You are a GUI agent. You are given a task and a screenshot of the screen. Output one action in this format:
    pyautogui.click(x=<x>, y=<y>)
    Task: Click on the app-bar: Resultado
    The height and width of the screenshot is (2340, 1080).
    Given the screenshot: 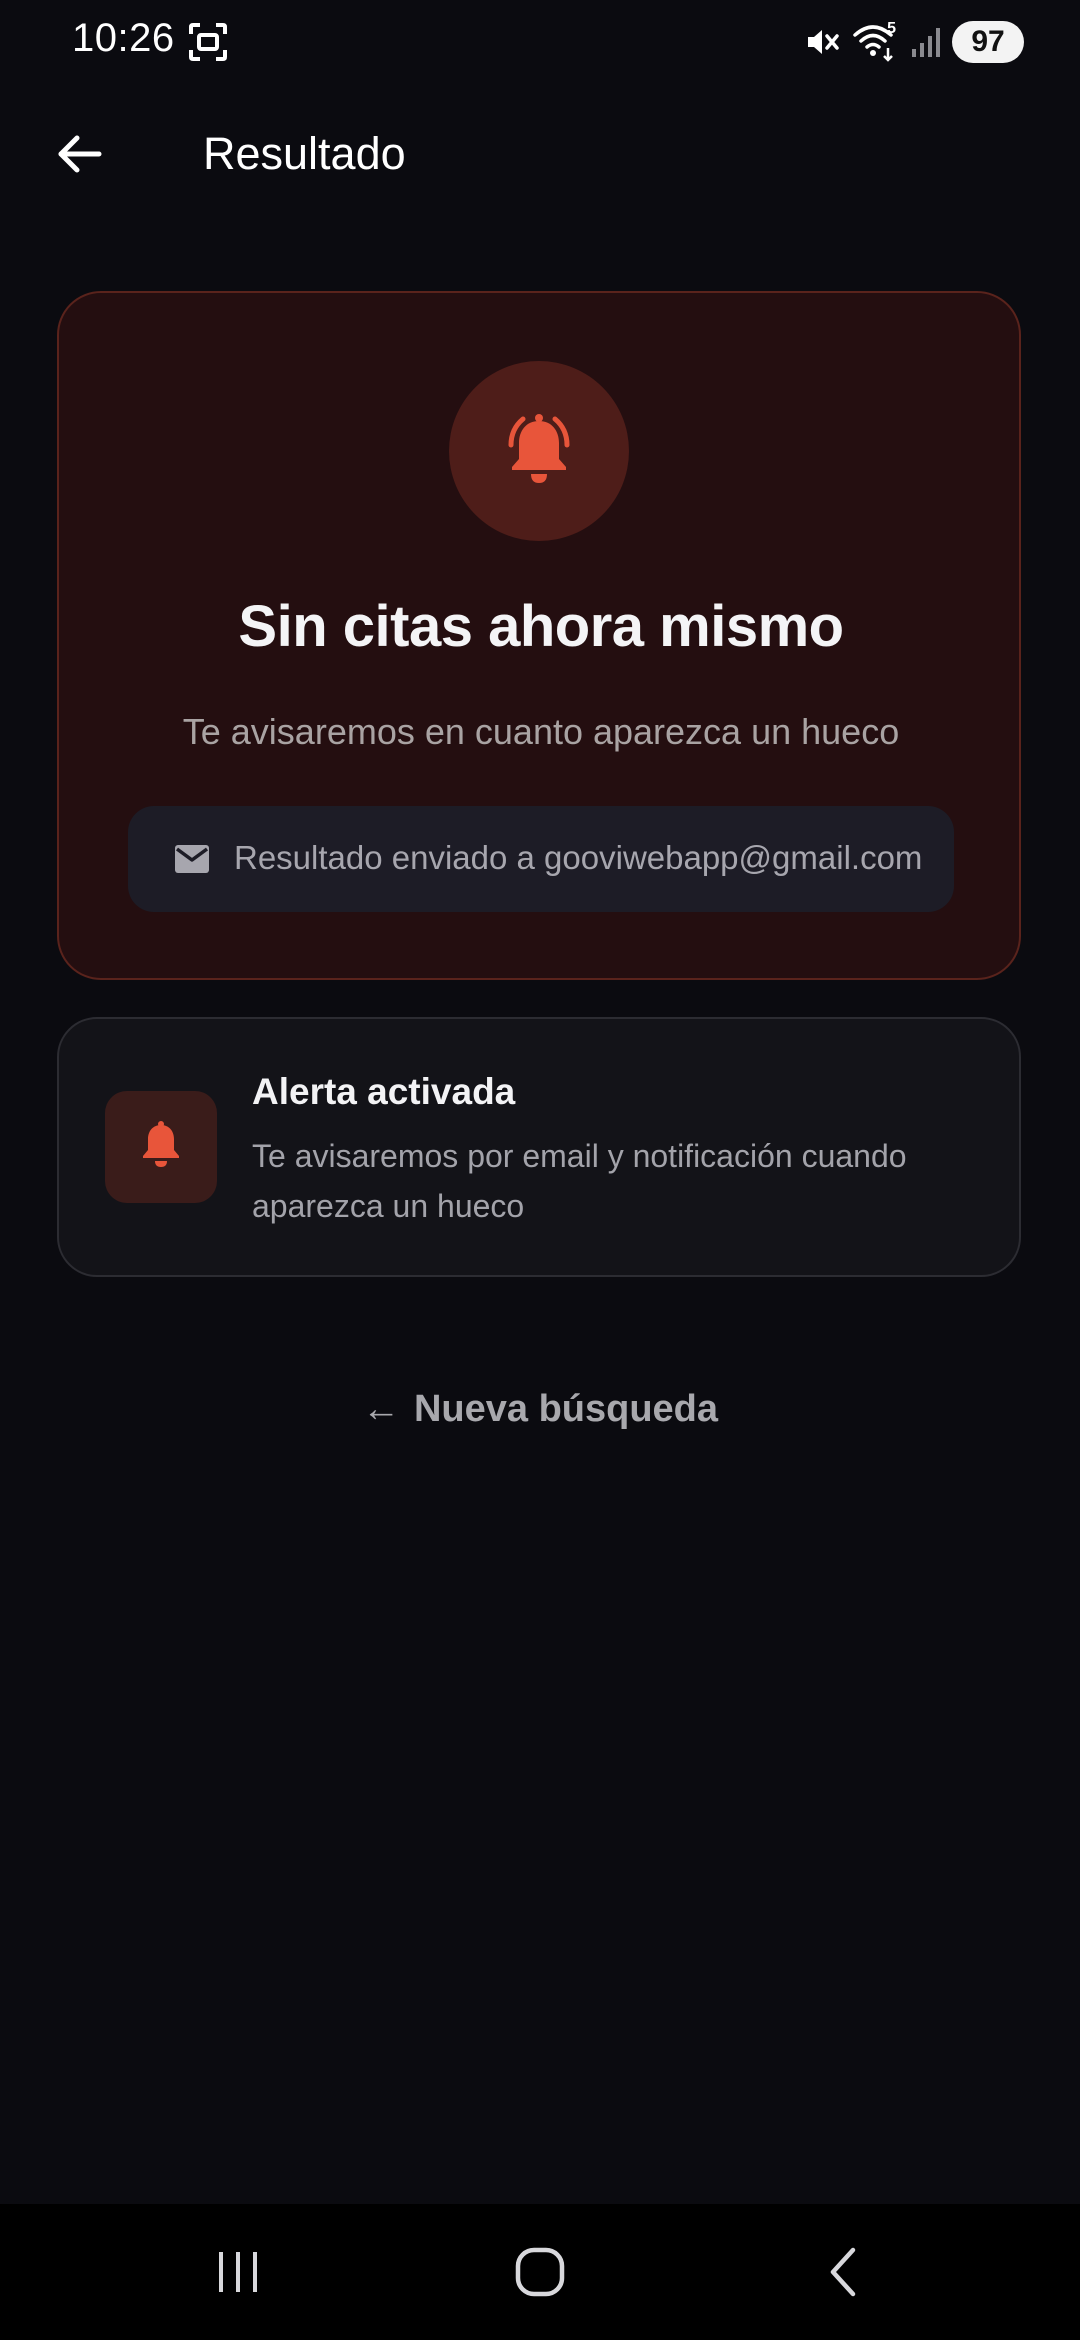 What is the action you would take?
    pyautogui.click(x=540, y=156)
    